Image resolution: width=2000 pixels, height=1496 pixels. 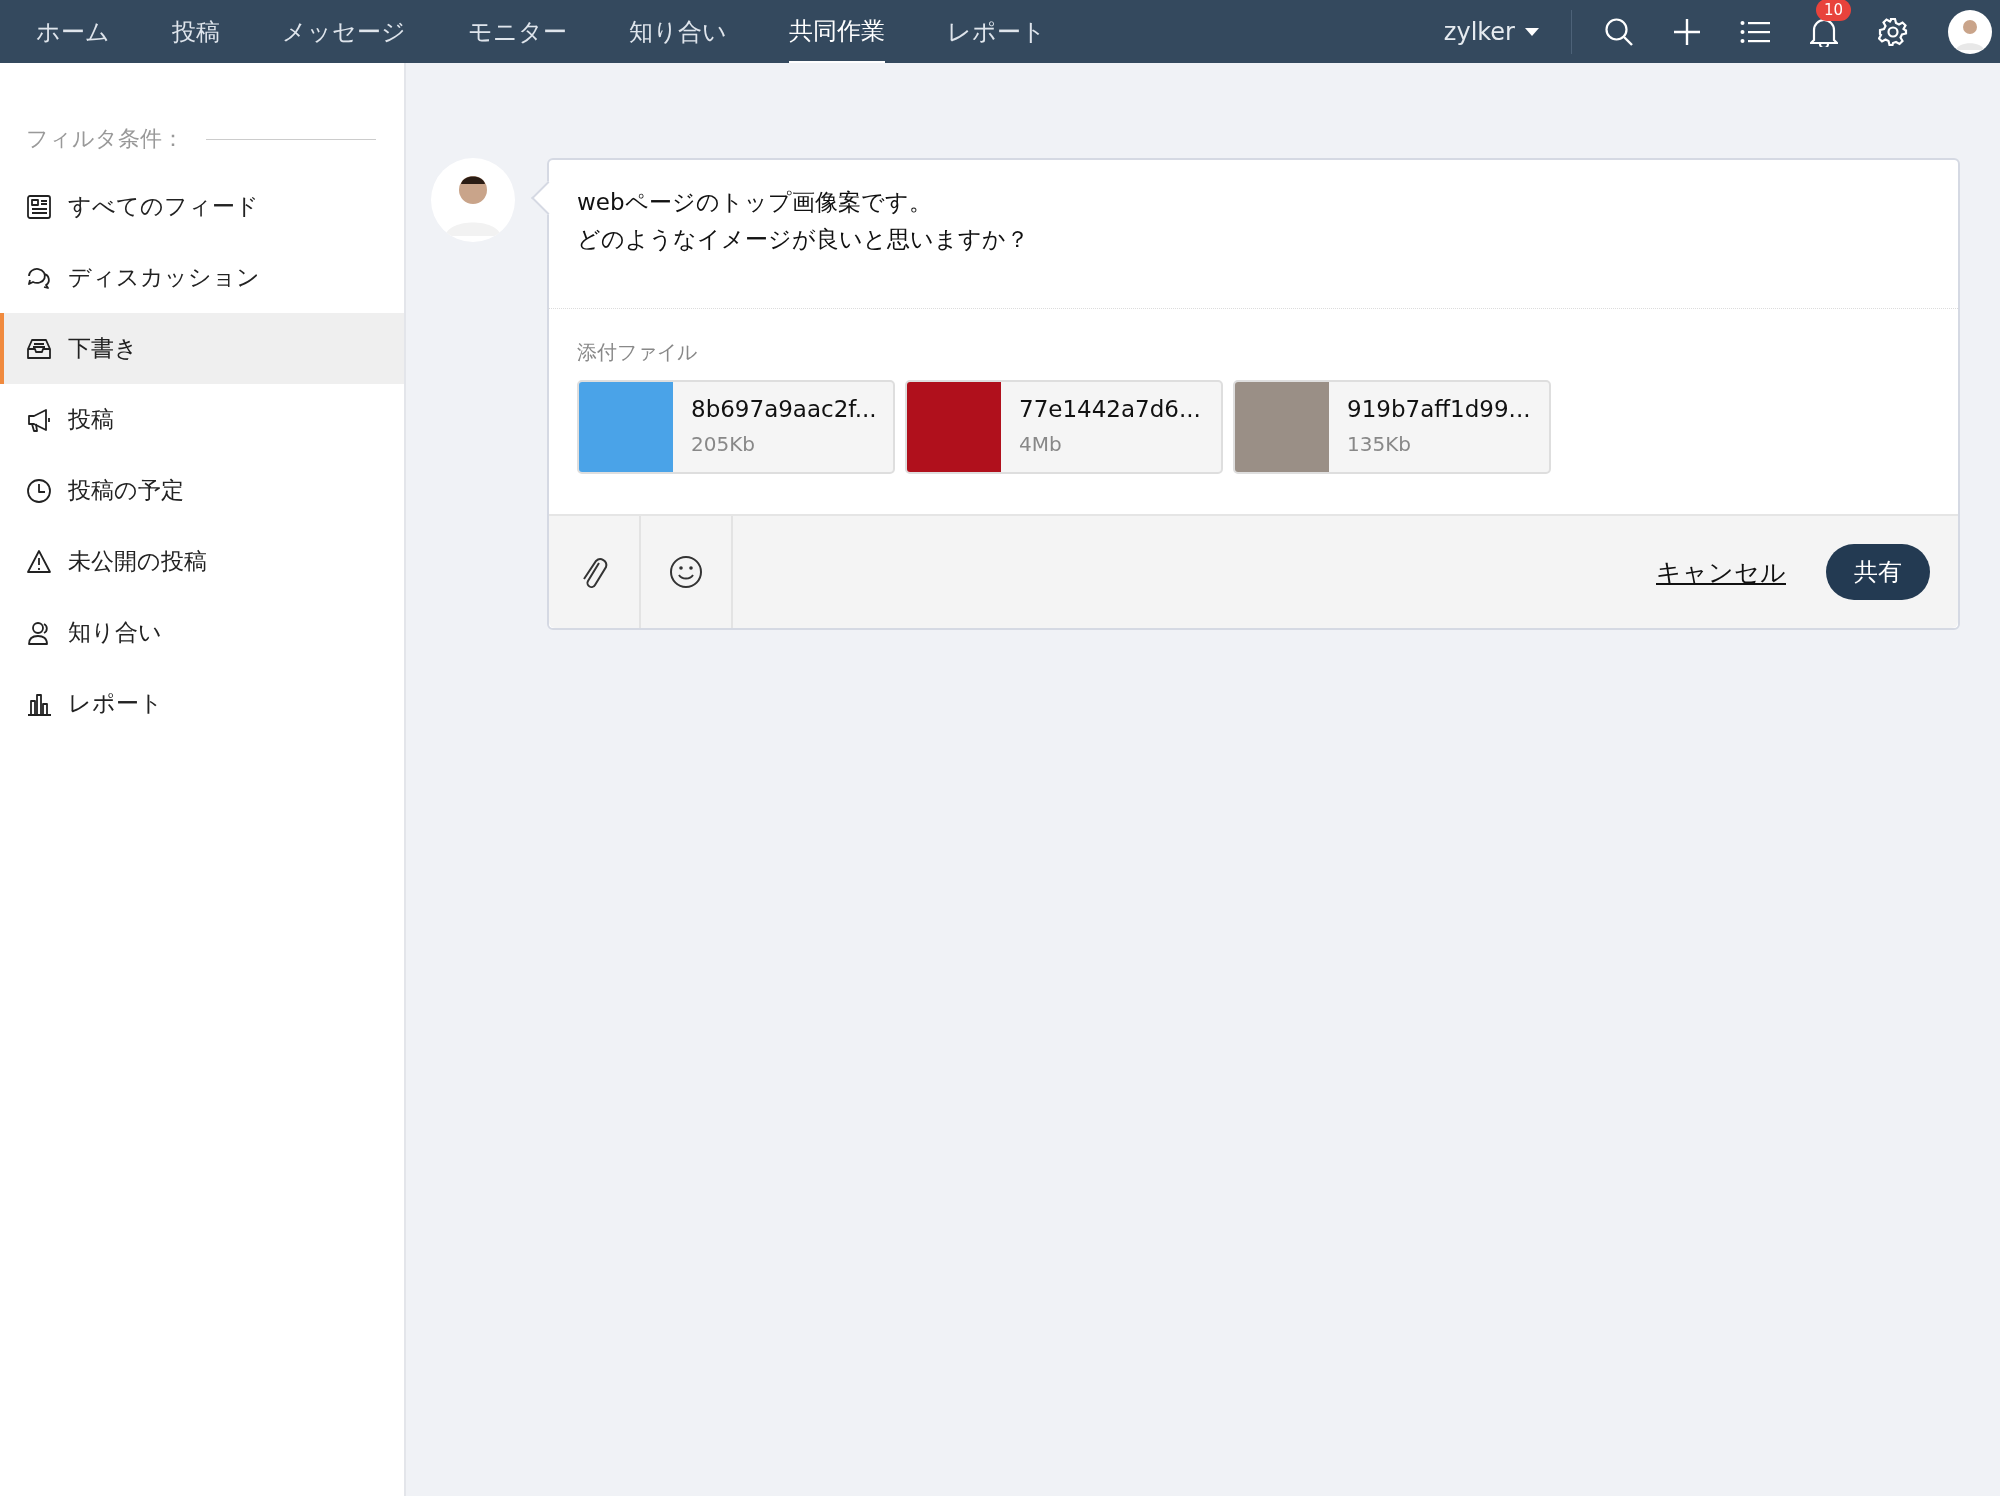 I want to click on sidebar-item: 投稿の予定, so click(x=202, y=490).